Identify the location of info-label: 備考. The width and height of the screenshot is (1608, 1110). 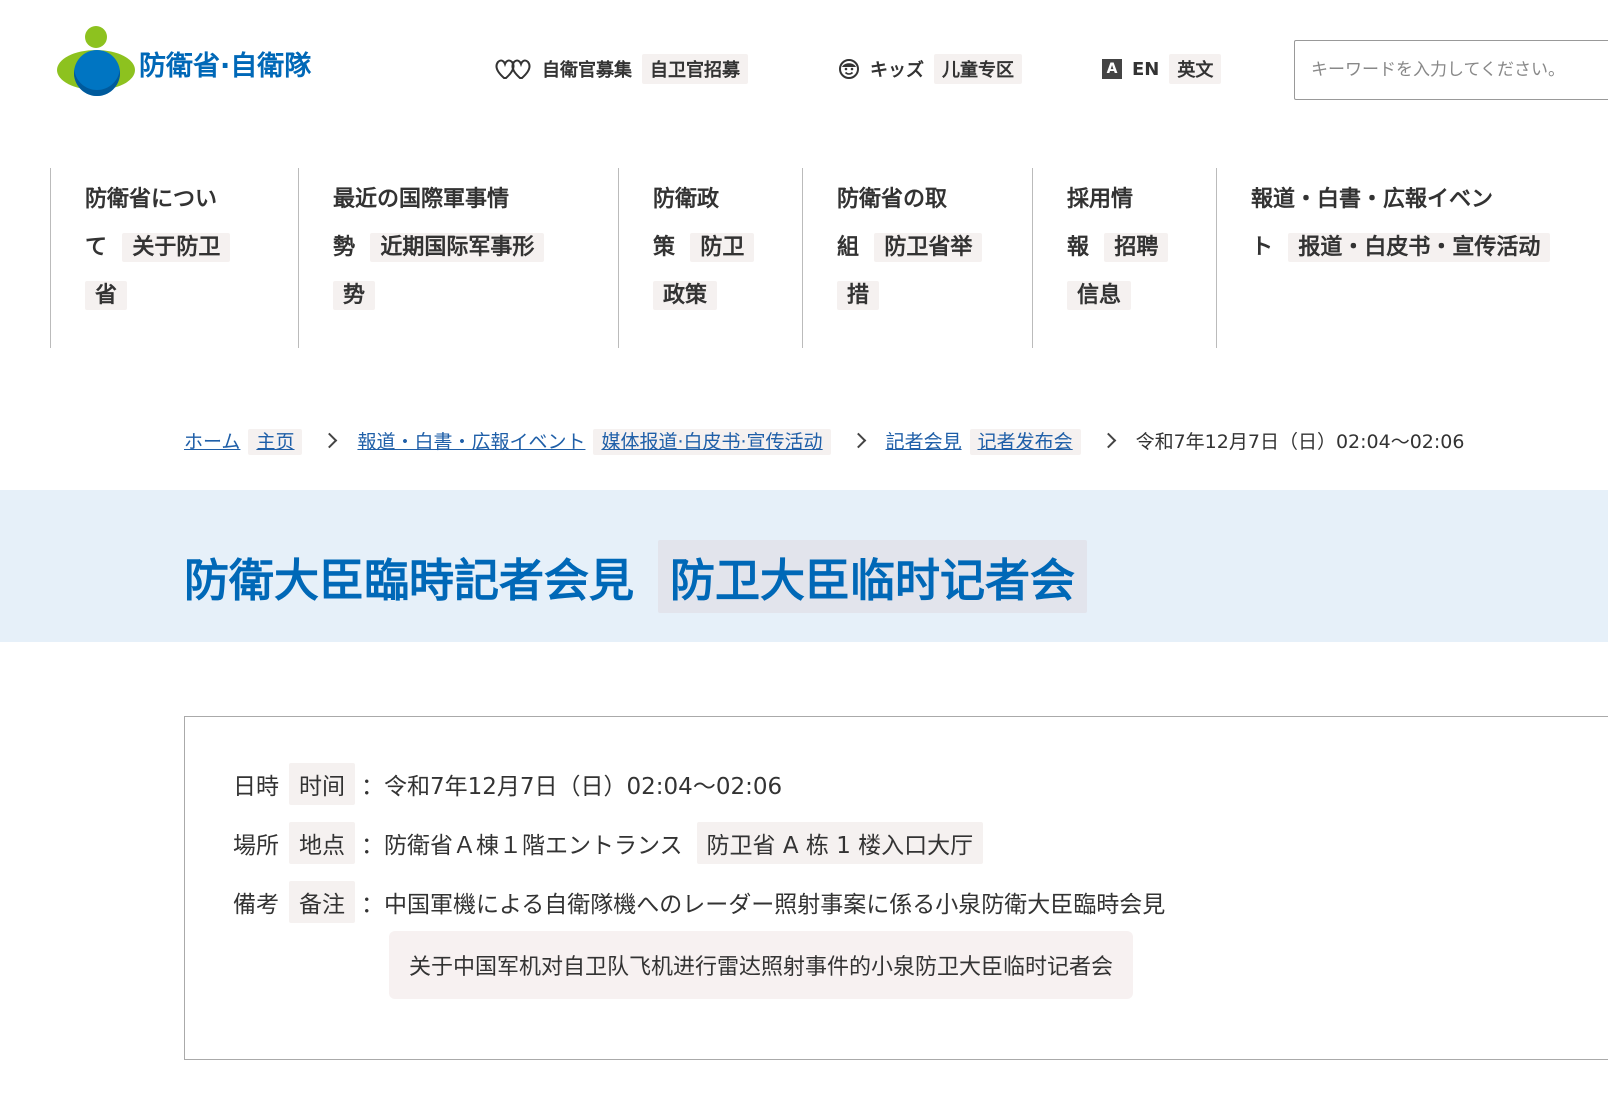
(256, 905).